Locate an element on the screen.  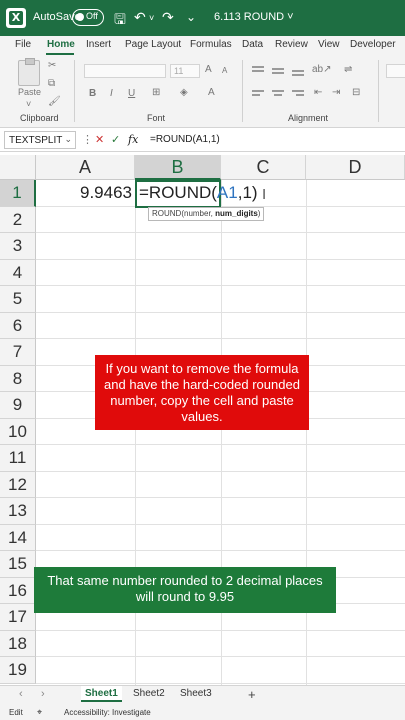
column-header-b: B is located at coordinates (178, 167).